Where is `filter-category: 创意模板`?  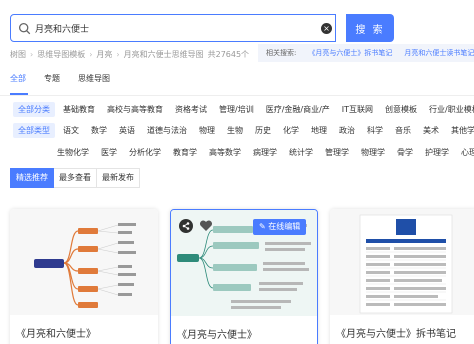 filter-category: 创意模板 is located at coordinates (401, 109).